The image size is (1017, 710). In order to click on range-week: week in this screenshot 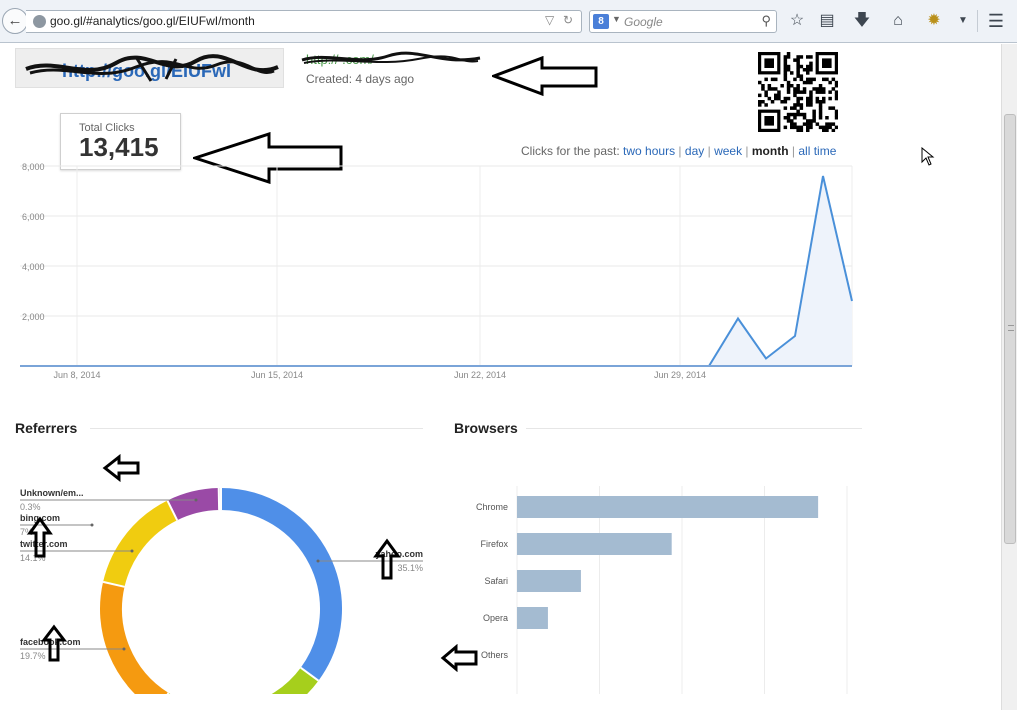, I will do `click(728, 151)`.